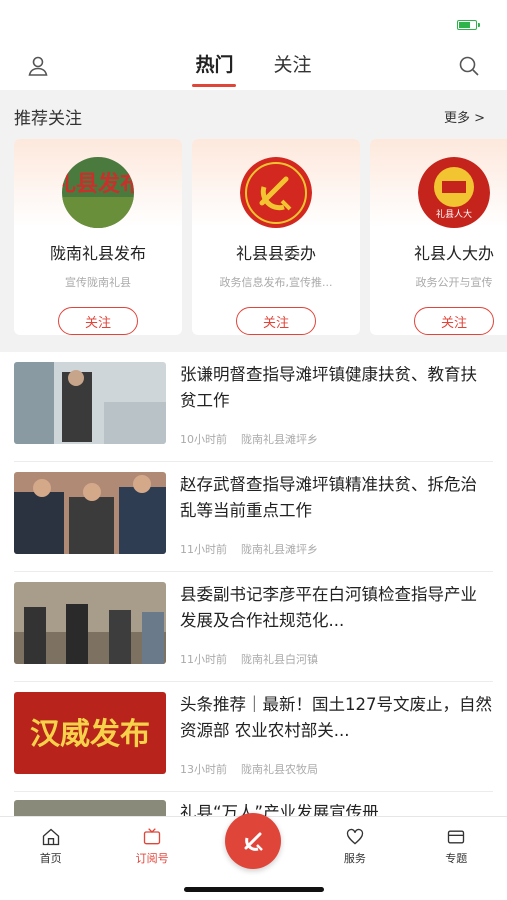 The width and height of the screenshot is (507, 900). Describe the element at coordinates (98, 282) in the screenshot. I see `recommend-desc: 宣传陇南礼县` at that location.